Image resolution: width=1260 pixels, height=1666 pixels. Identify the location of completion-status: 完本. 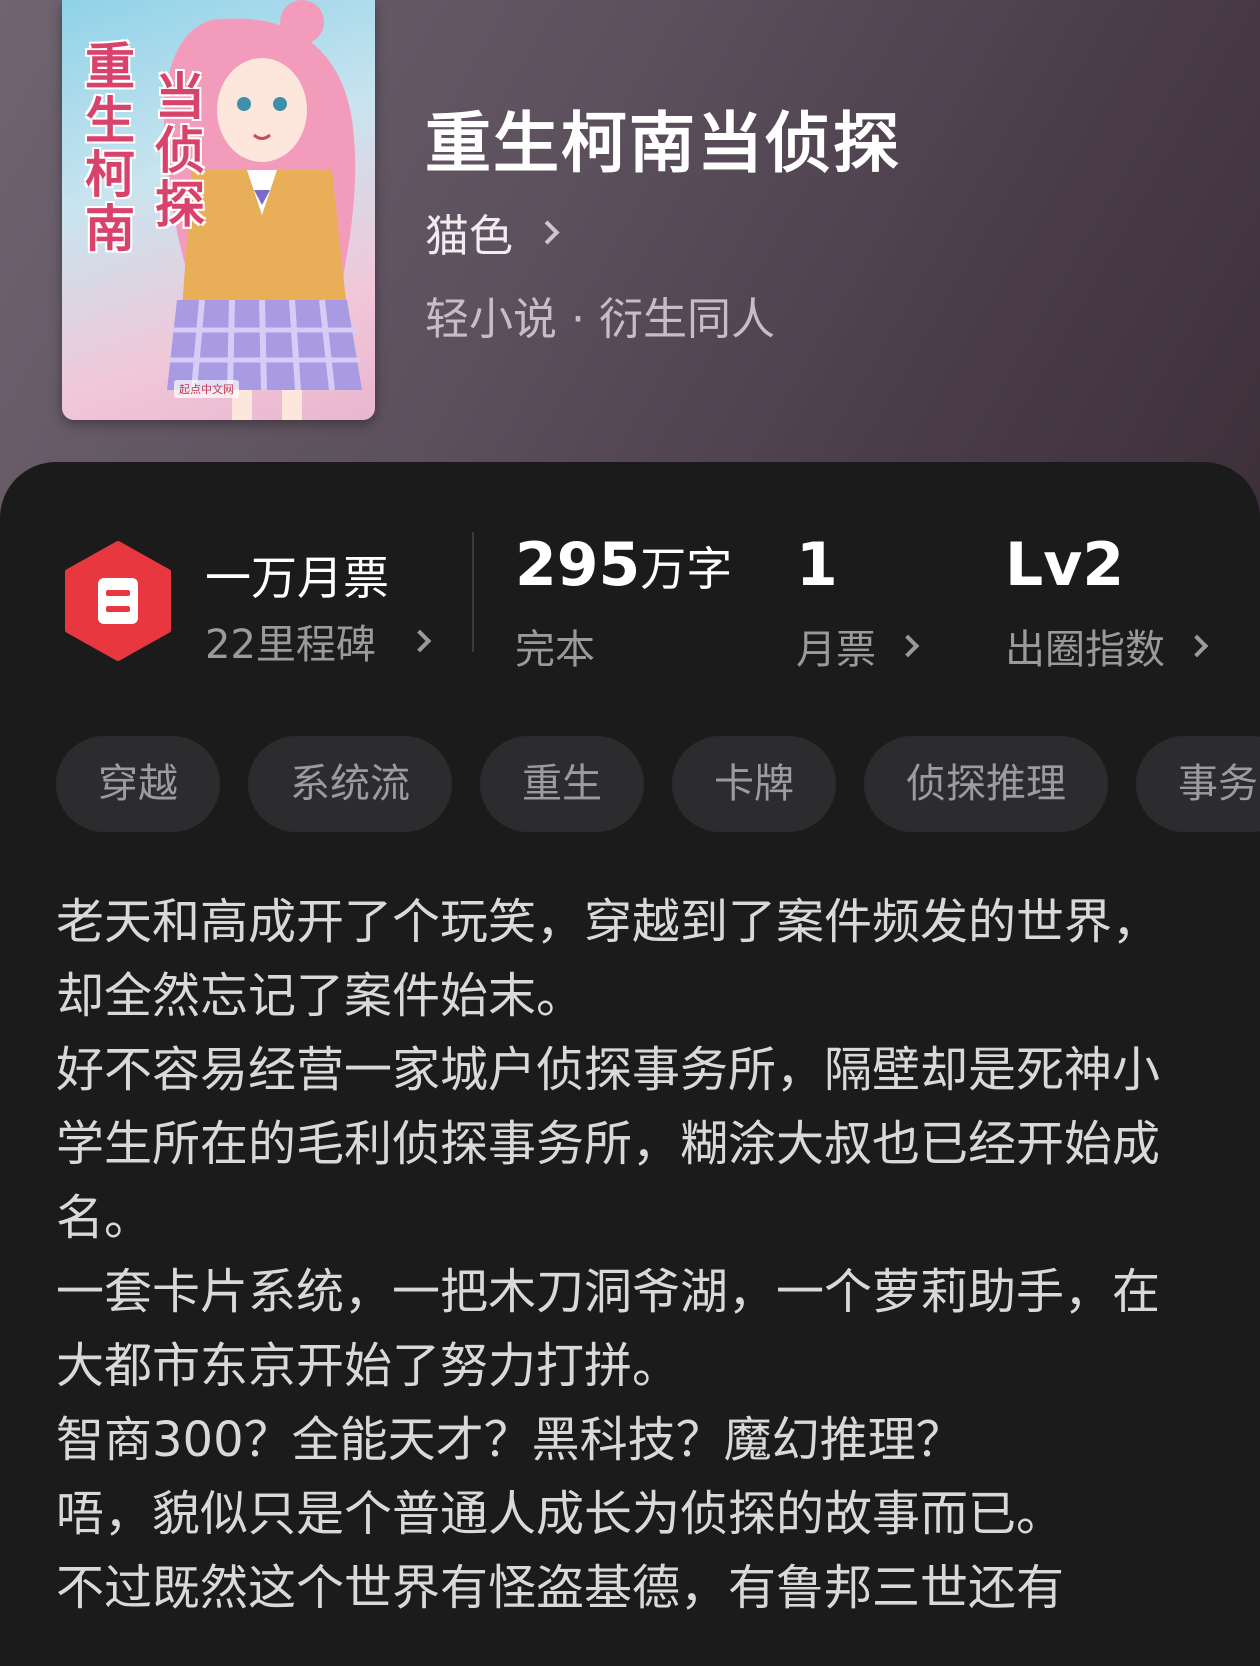
(555, 650).